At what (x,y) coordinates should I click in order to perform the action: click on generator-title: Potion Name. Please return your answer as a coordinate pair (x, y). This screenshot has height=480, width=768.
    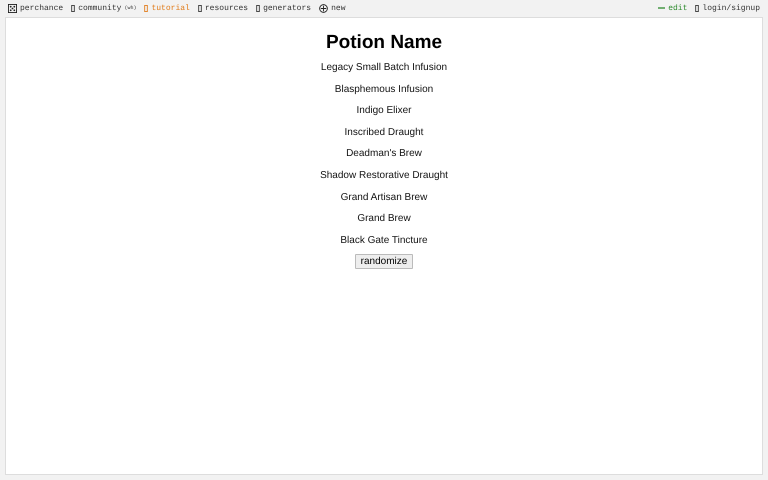
    Looking at the image, I should click on (384, 43).